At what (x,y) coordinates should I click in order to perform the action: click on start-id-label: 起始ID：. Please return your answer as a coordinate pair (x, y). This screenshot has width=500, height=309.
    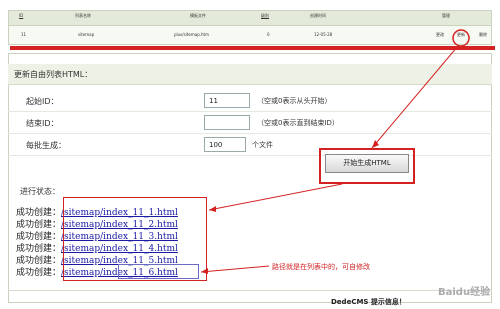
    Looking at the image, I should click on (42, 101).